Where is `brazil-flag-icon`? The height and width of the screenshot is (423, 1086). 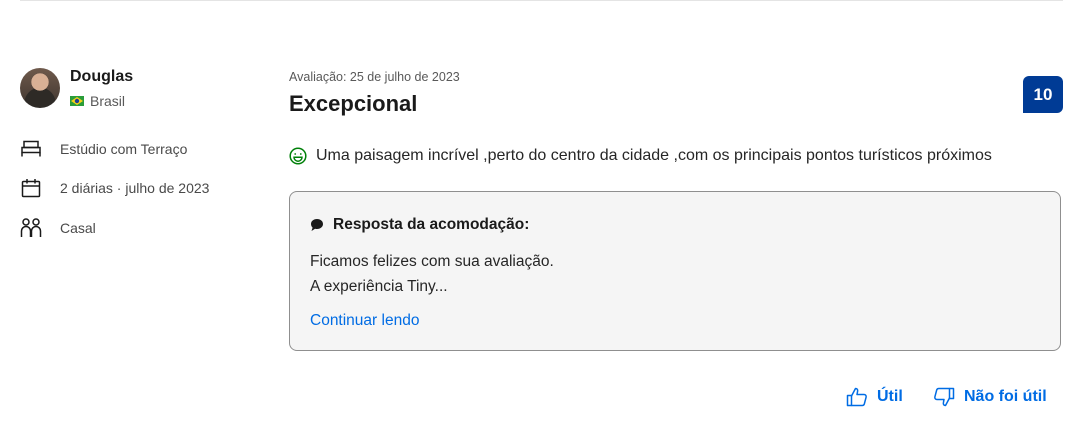 brazil-flag-icon is located at coordinates (77, 101).